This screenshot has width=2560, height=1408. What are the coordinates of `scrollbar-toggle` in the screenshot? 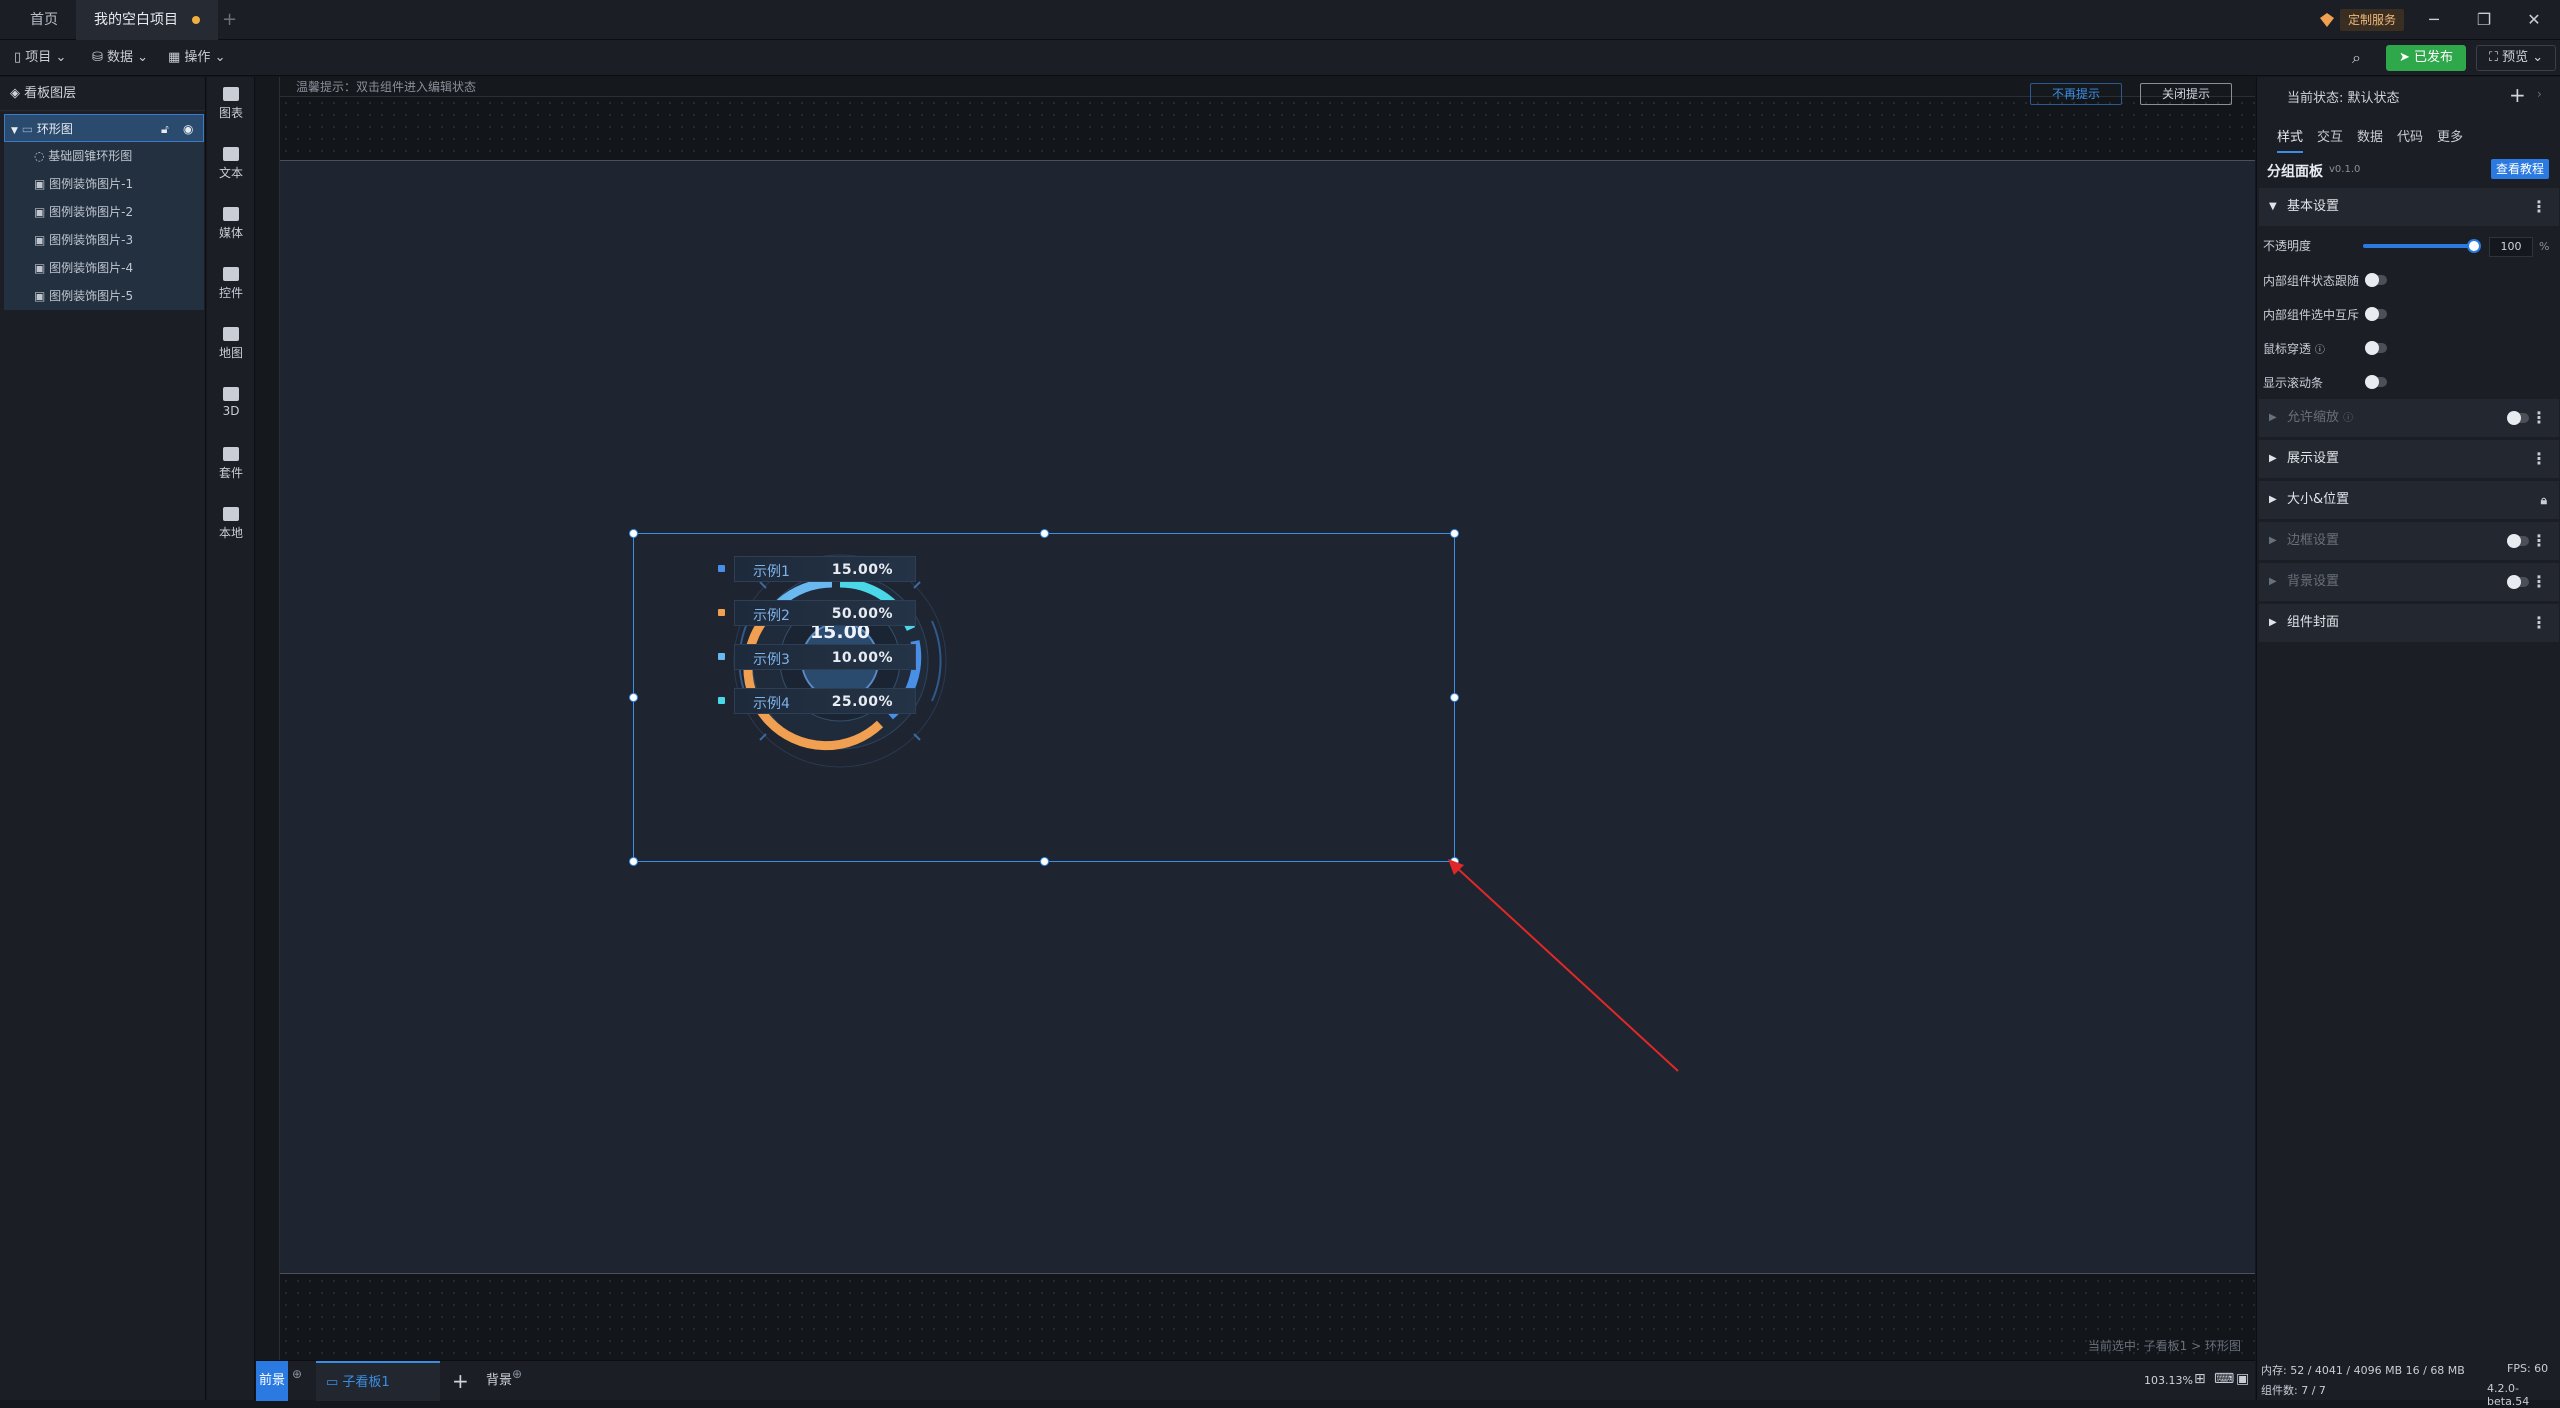 It's located at (2376, 382).